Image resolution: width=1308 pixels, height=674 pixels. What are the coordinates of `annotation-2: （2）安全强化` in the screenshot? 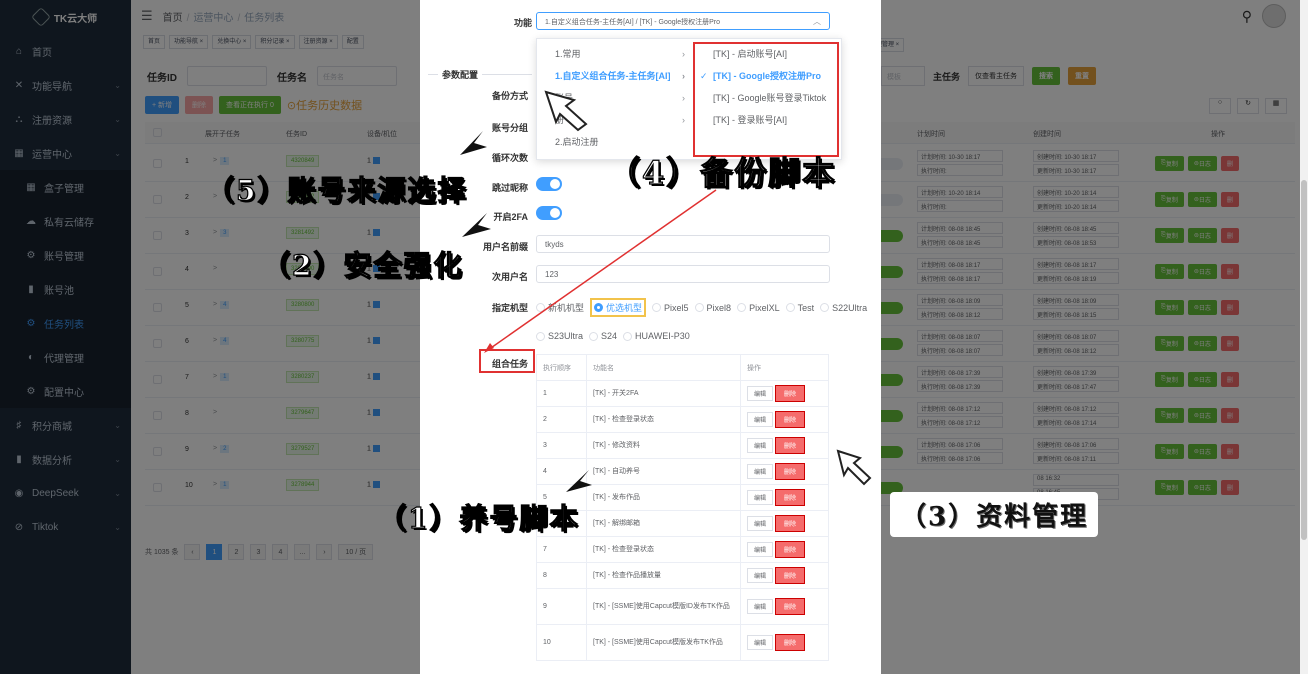 It's located at (362, 265).